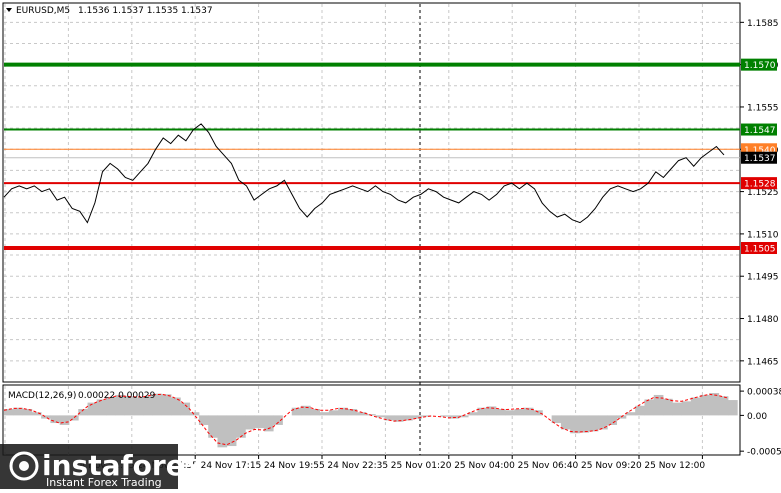  Describe the element at coordinates (760, 185) in the screenshot. I see `level-label: 1.1528` at that location.